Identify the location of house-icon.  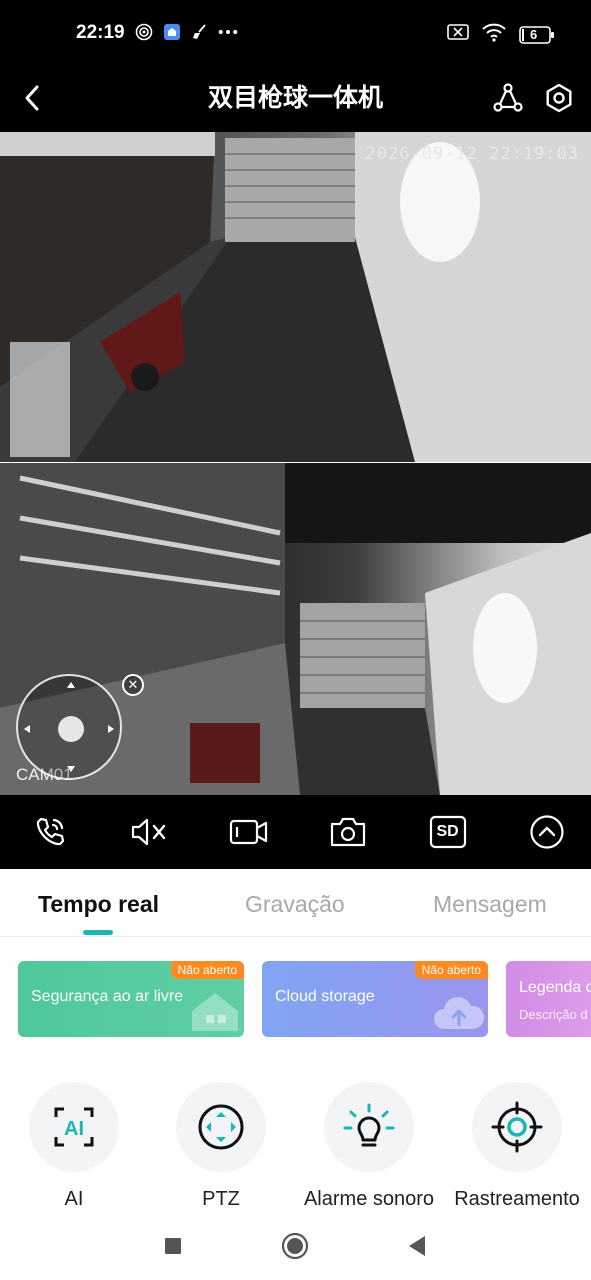
(215, 1012).